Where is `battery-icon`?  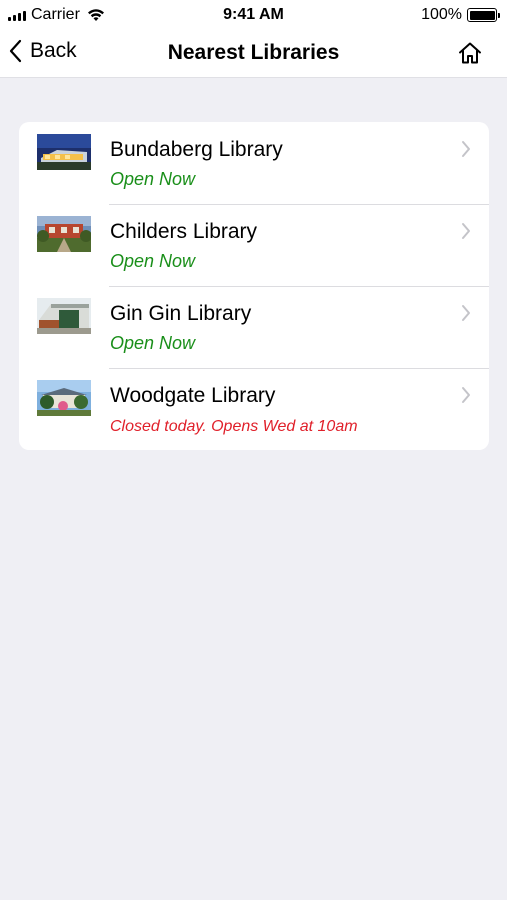 battery-icon is located at coordinates (483, 15).